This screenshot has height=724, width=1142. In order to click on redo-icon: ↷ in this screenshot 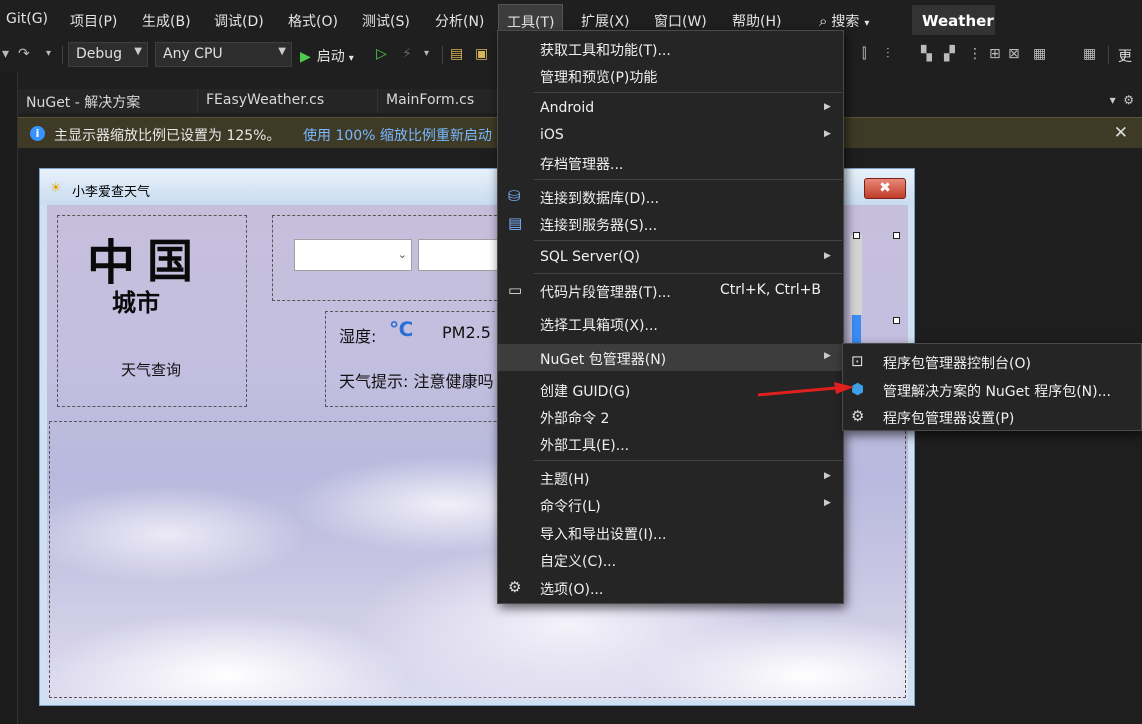, I will do `click(24, 54)`.